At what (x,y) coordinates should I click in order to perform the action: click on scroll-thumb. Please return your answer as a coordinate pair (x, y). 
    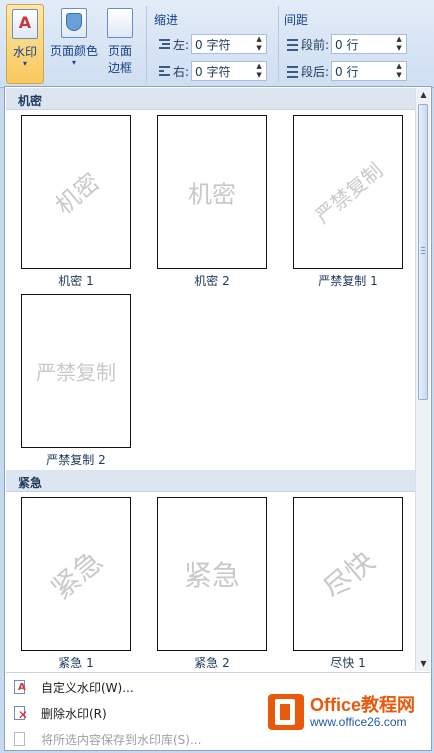
    Looking at the image, I should click on (423, 252).